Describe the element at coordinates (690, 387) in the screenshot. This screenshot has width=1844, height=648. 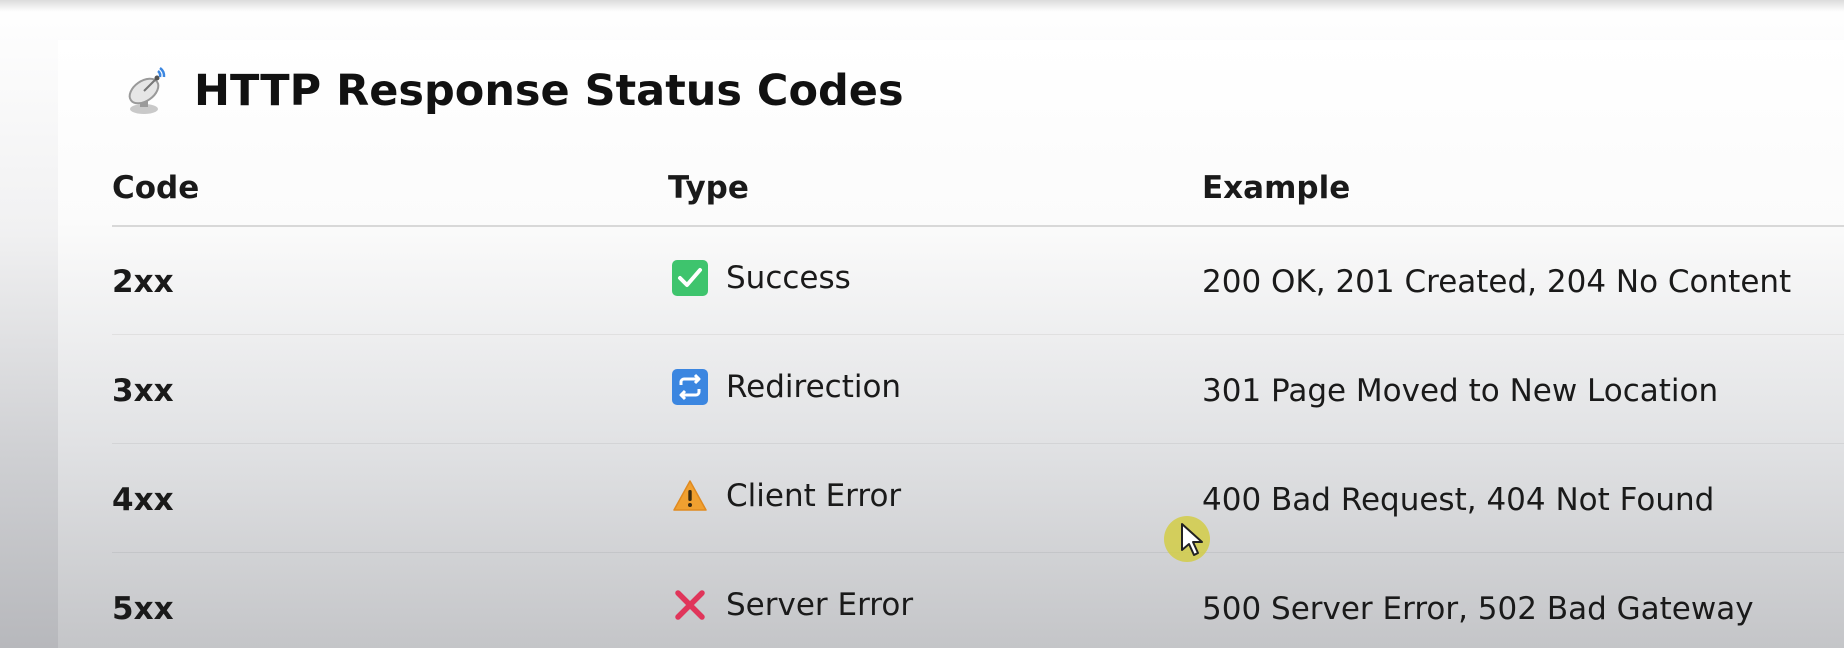
I see `repeat-arrows-icon` at that location.